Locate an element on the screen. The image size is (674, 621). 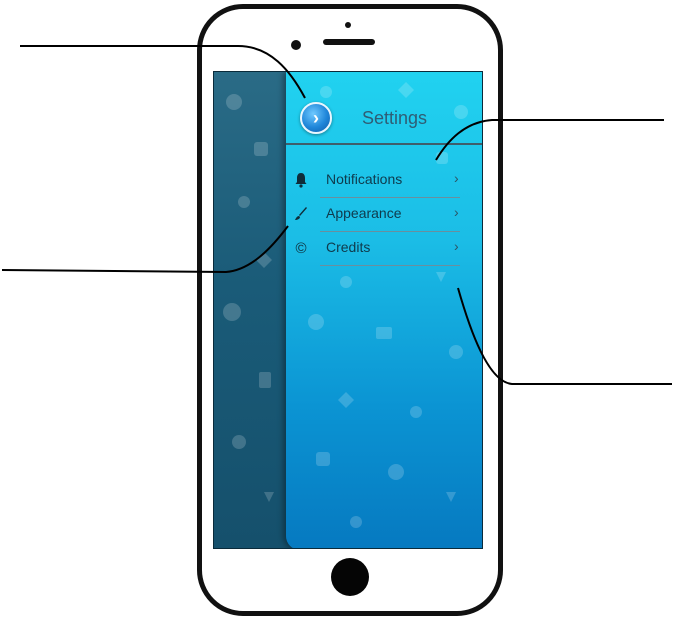
home-button is located at coordinates (350, 577).